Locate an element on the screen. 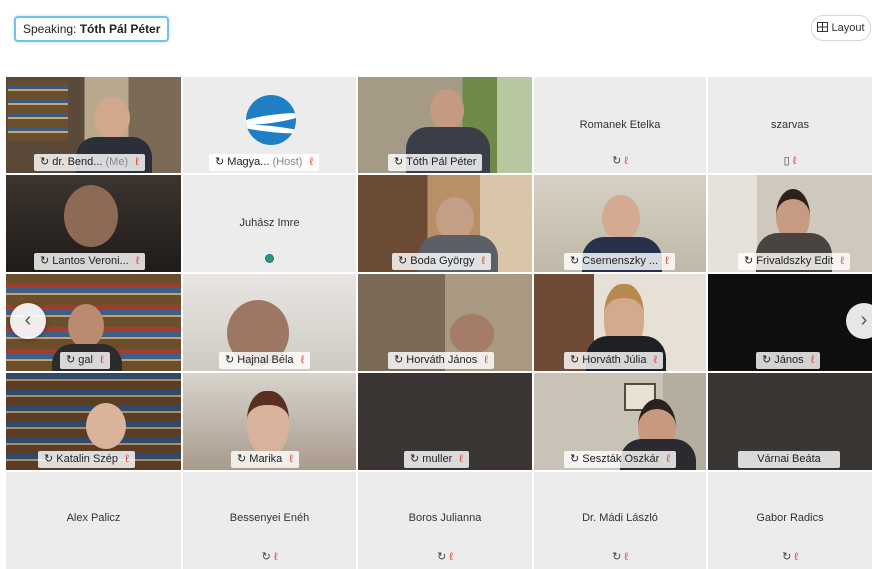 This screenshot has width=872, height=569. speaking-prefix: Speaking: is located at coordinates (50, 29).